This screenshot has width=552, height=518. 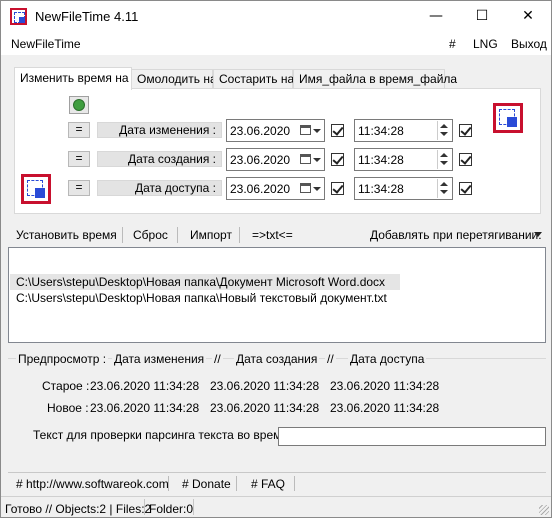 I want to click on status-bar: Готово // Objects:2 | Files:2 Folder:0, so click(x=276, y=506).